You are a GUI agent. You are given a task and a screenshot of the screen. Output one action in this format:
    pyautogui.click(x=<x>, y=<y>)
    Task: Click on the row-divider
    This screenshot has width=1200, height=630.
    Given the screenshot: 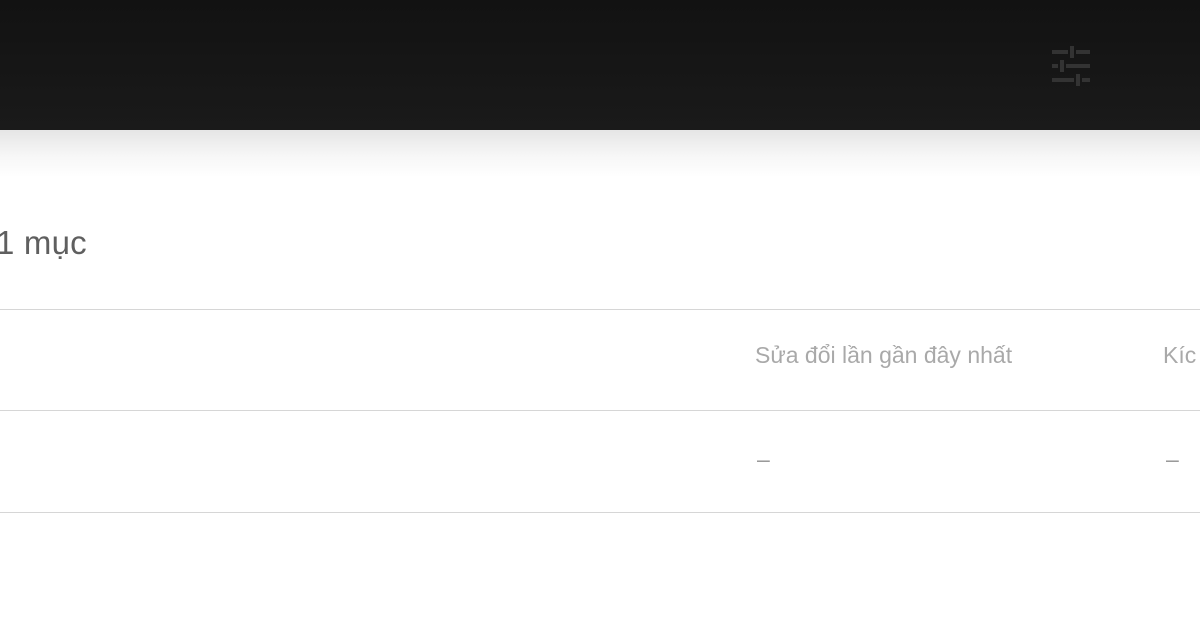 What is the action you would take?
    pyautogui.click(x=600, y=512)
    